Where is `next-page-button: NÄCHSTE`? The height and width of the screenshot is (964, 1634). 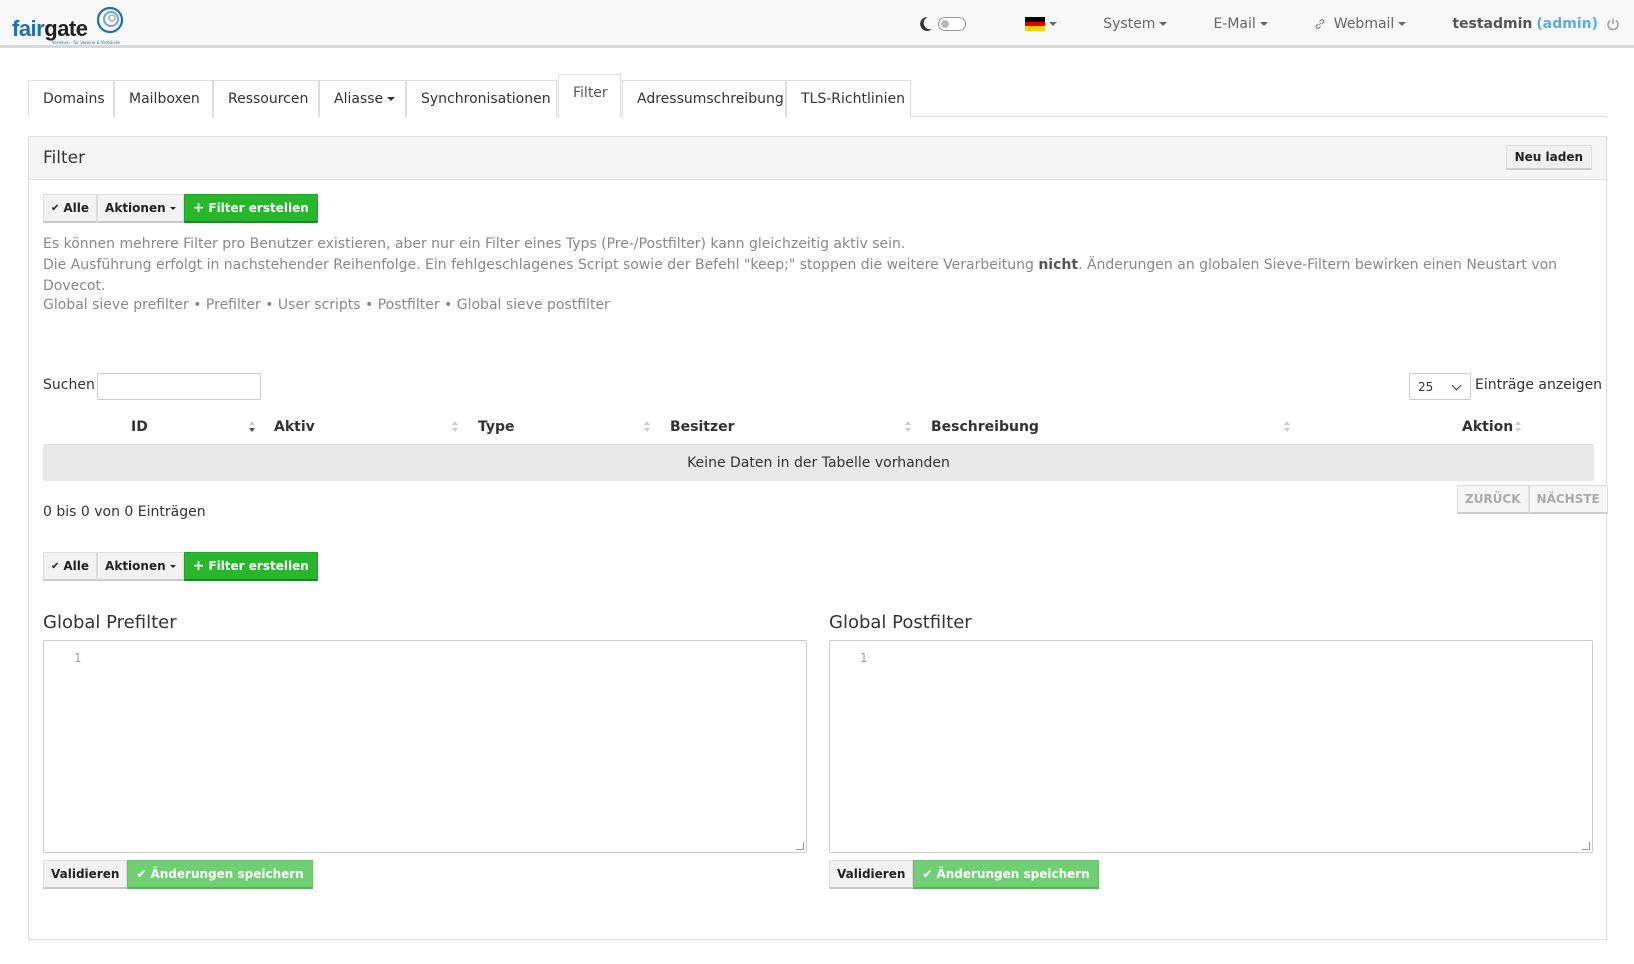
next-page-button: NÄCHSTE is located at coordinates (1568, 499).